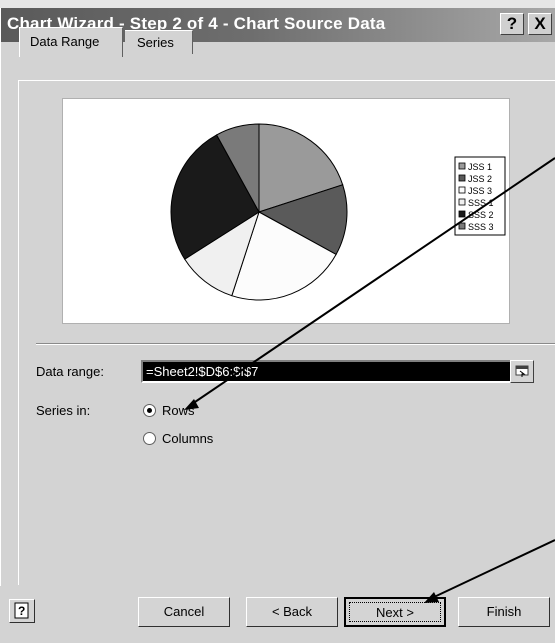 The height and width of the screenshot is (643, 555). I want to click on divider, so click(295, 344).